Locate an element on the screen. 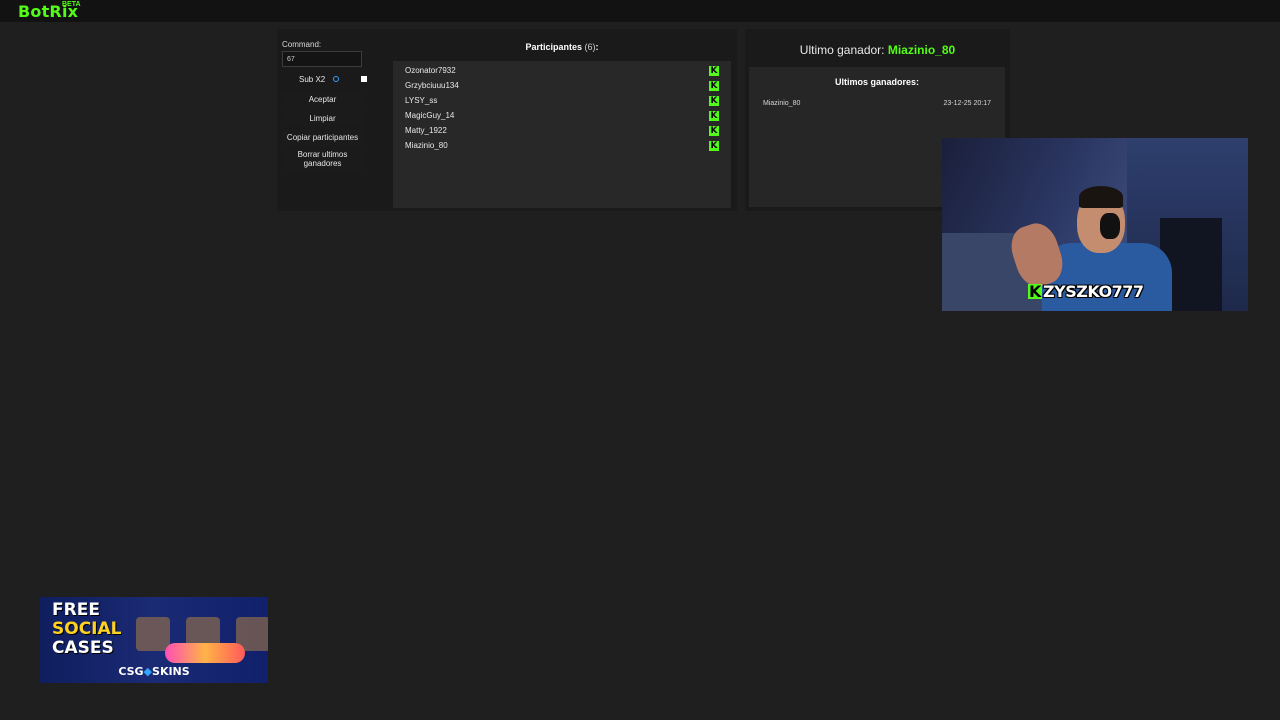 This screenshot has height=720, width=1280. webcam-overlay: K ZYSZKO777 is located at coordinates (1095, 224).